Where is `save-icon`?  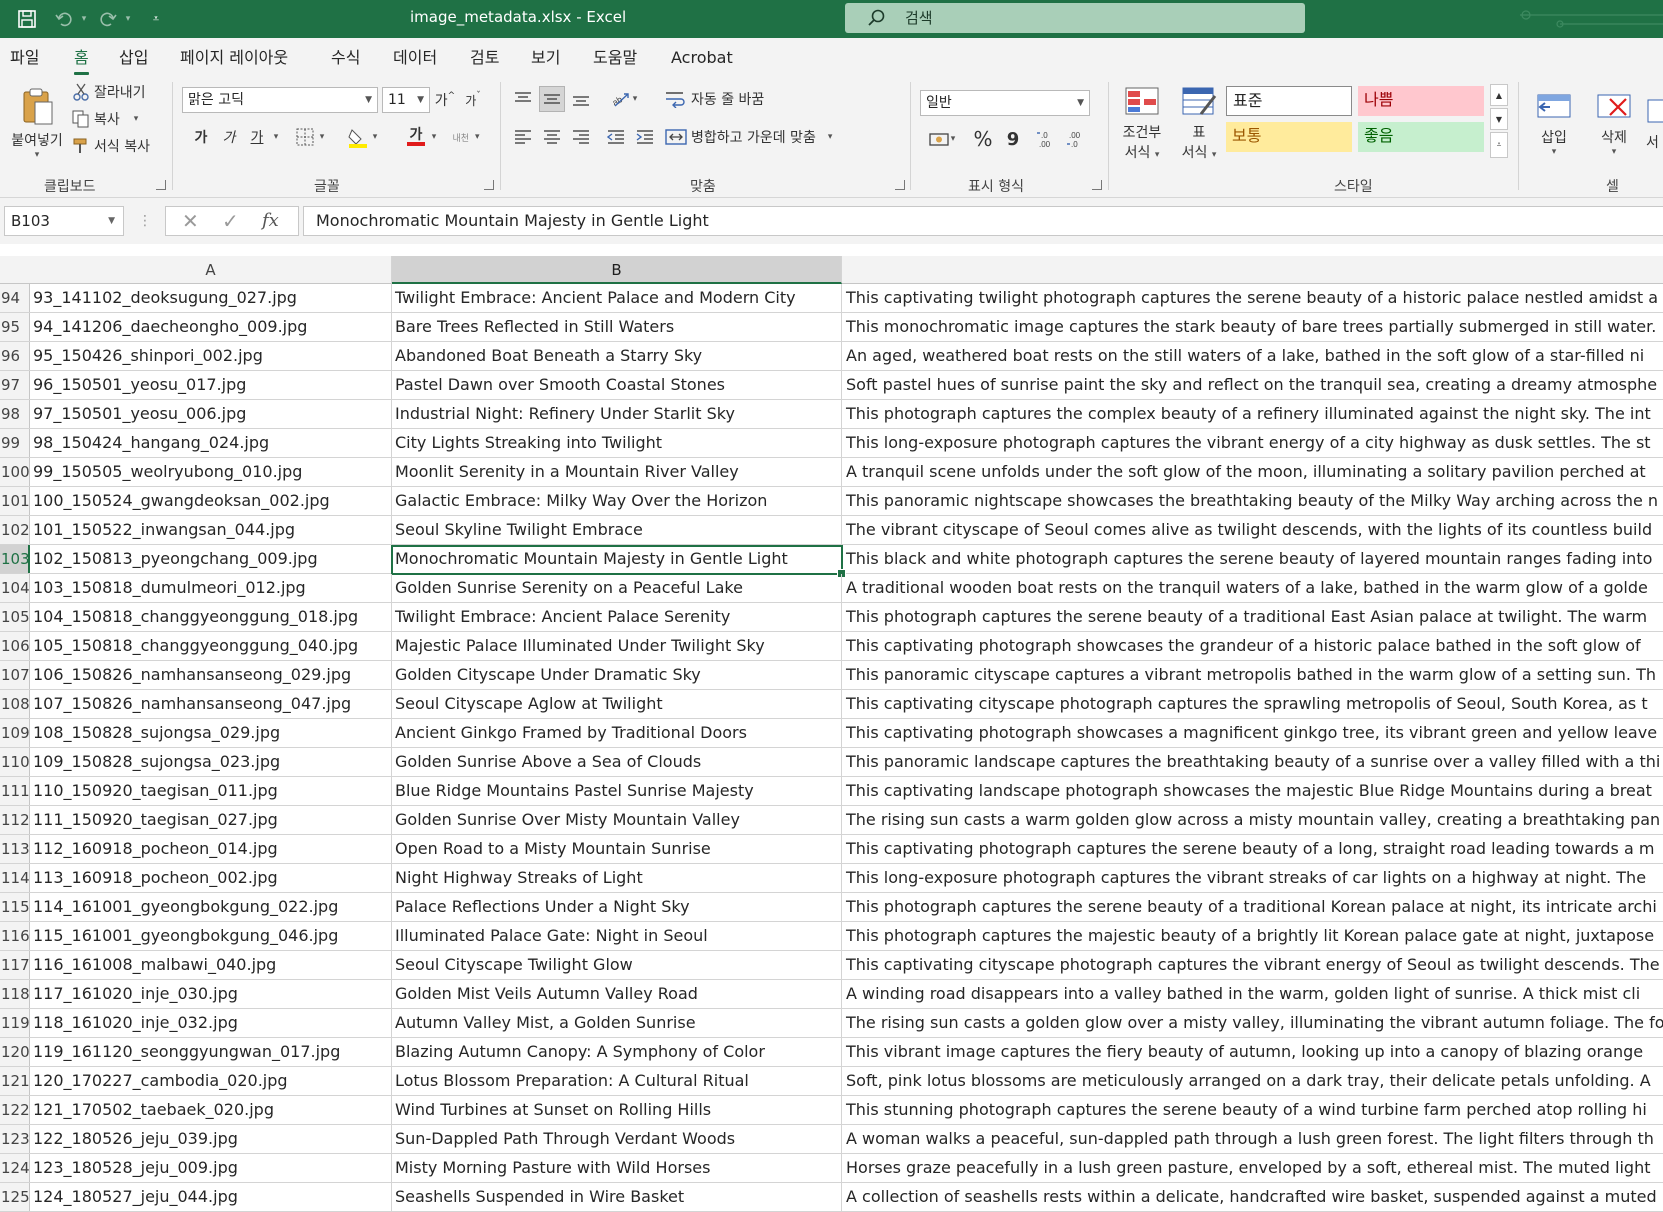
save-icon is located at coordinates (27, 19).